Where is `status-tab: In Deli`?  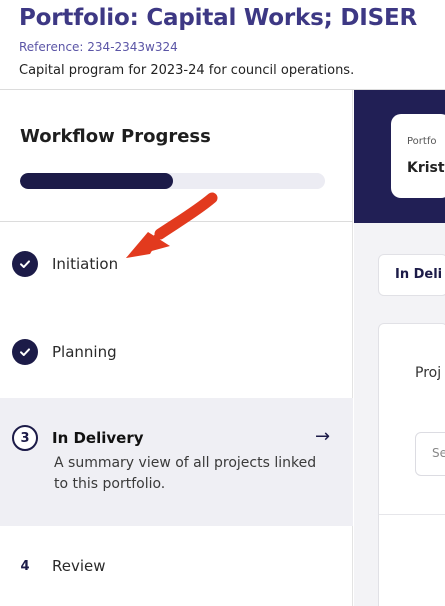 status-tab: In Deli is located at coordinates (411, 275).